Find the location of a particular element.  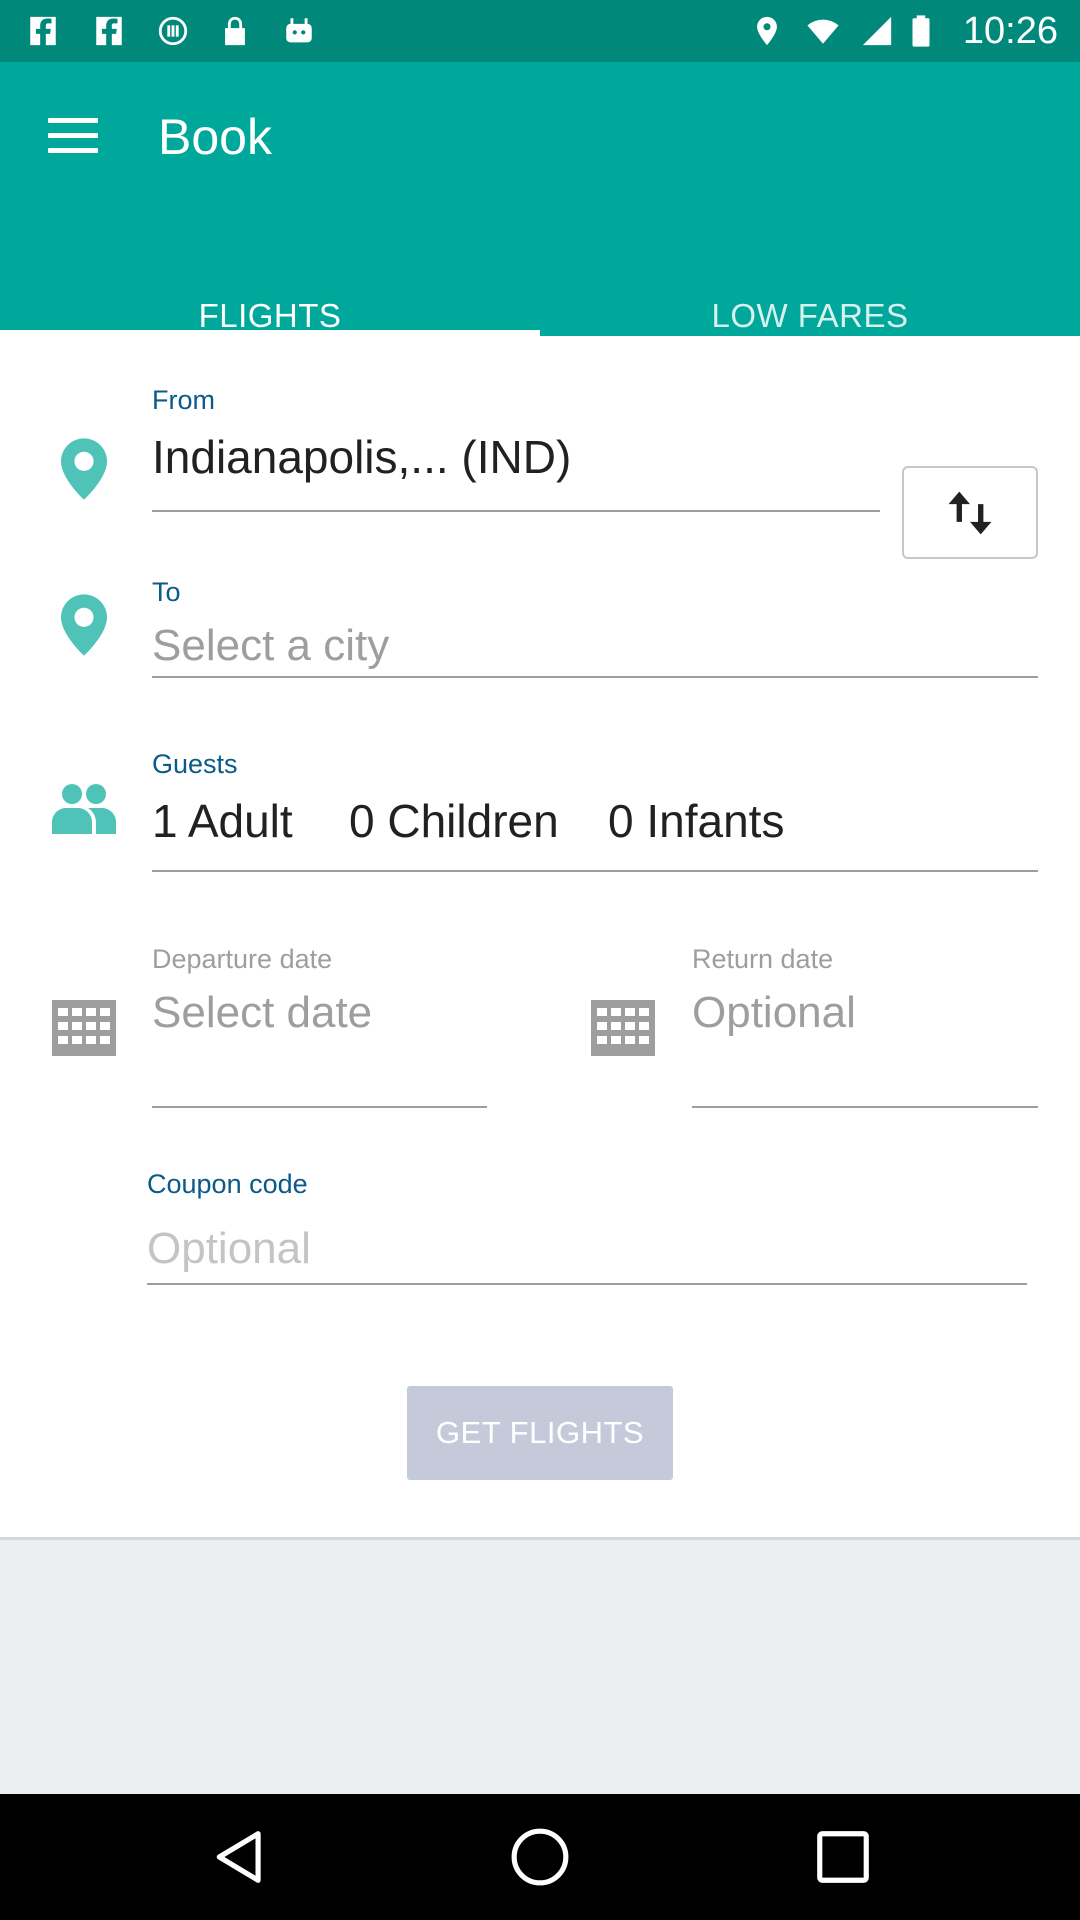

menu-icon is located at coordinates (73, 140).